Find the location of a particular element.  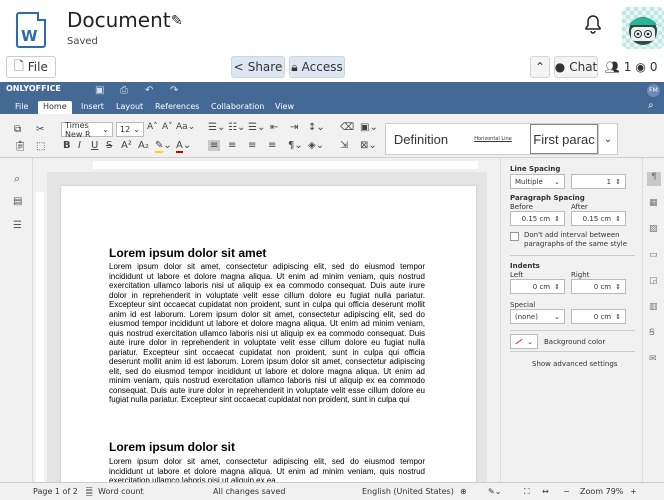

line-spacing-mode-select: Multiple ⌄ is located at coordinates (537, 181).